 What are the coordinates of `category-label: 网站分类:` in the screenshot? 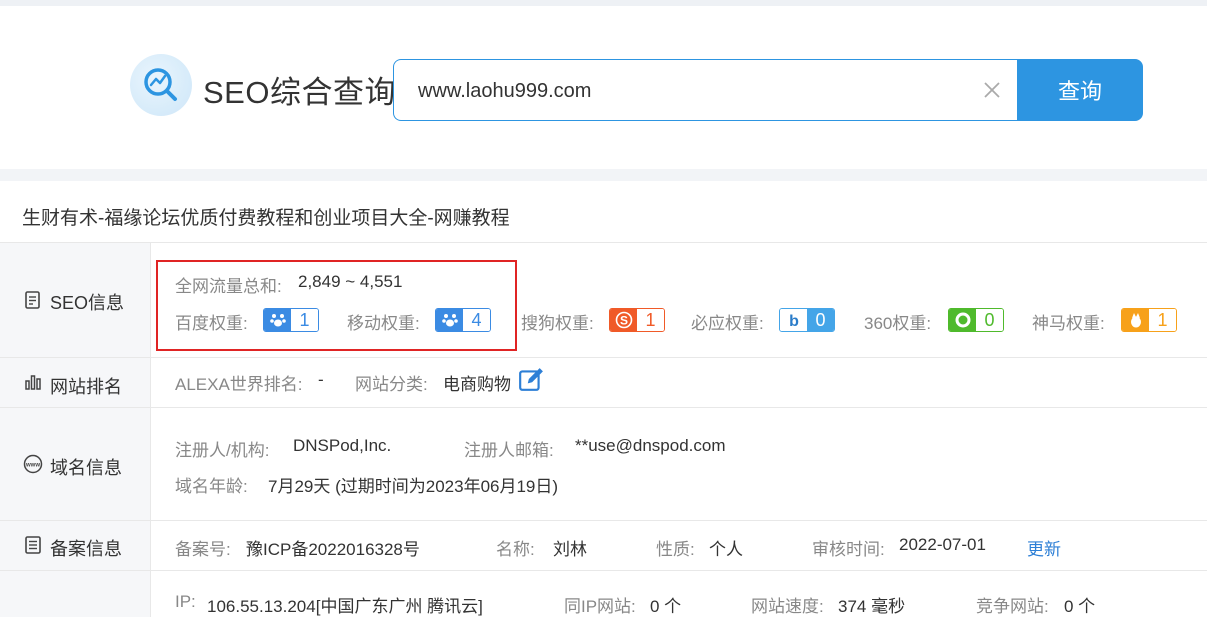 It's located at (391, 384).